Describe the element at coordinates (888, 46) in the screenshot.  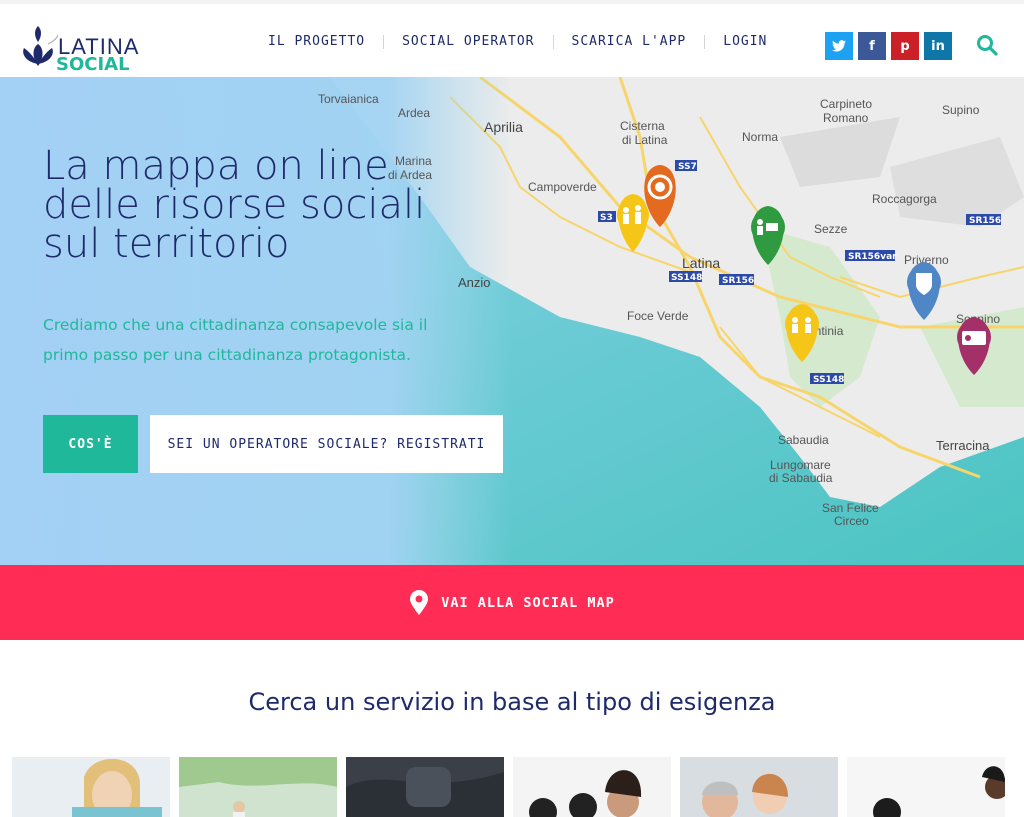
I see `social-links: f p in` at that location.